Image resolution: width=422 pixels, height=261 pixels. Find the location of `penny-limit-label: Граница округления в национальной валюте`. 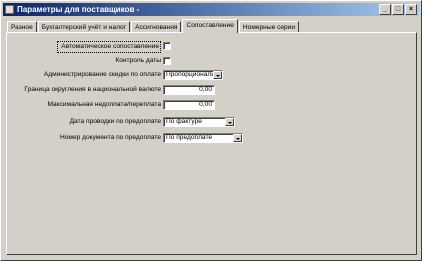

penny-limit-label: Граница округления в национальной валюте is located at coordinates (92, 89).